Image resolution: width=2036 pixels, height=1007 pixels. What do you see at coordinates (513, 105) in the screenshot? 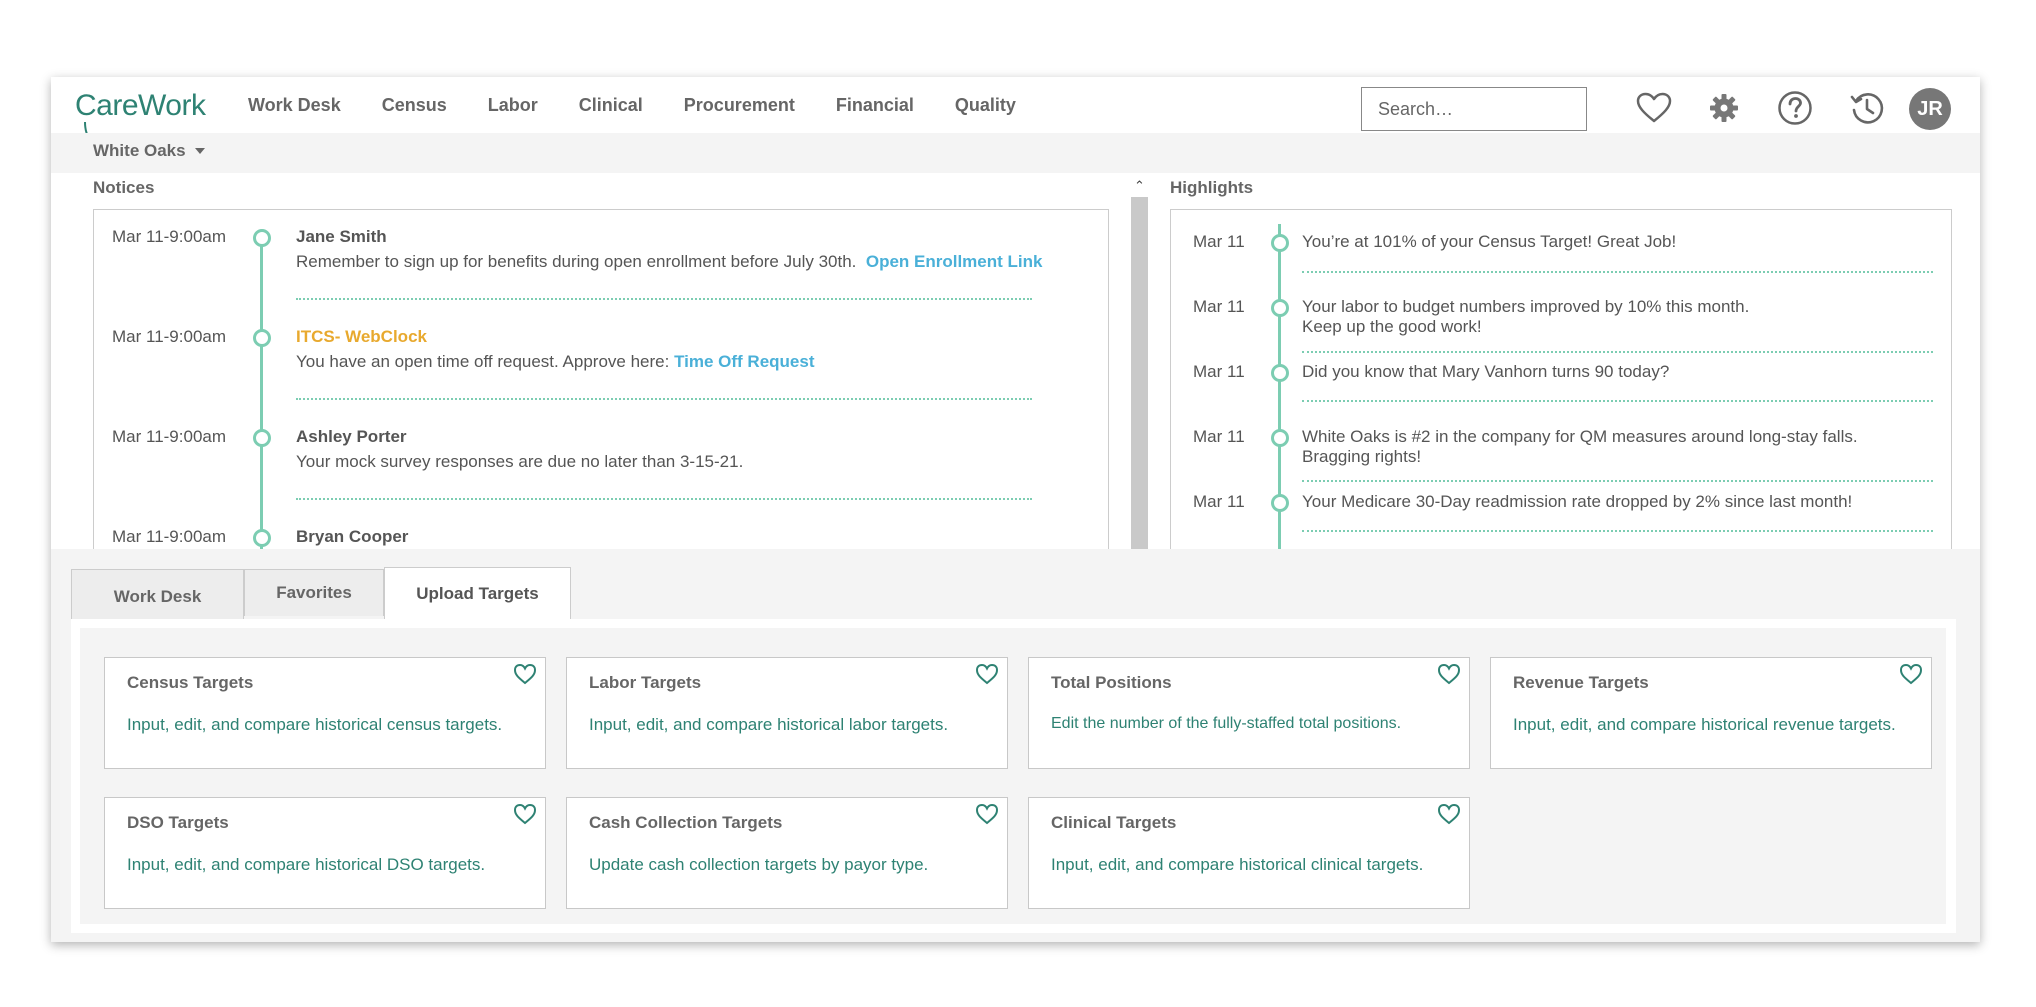
I see `nav-item-labor: Labor` at bounding box center [513, 105].